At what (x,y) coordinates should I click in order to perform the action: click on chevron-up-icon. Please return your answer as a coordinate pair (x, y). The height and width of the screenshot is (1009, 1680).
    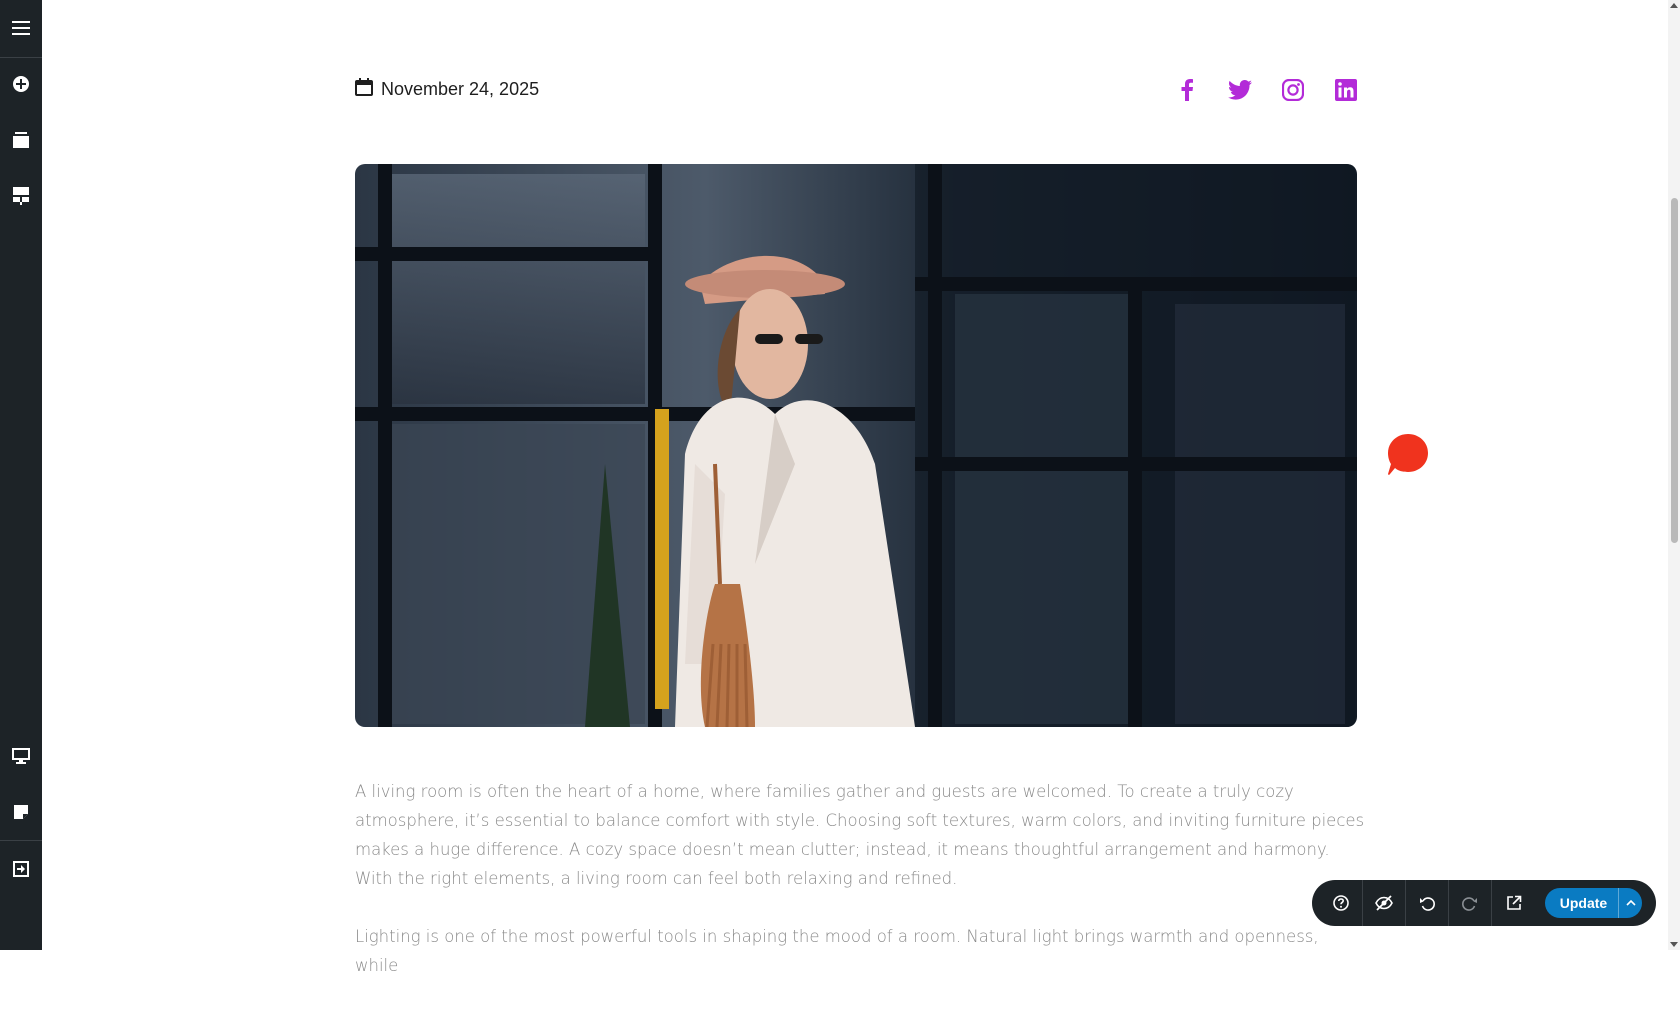
    Looking at the image, I should click on (1630, 903).